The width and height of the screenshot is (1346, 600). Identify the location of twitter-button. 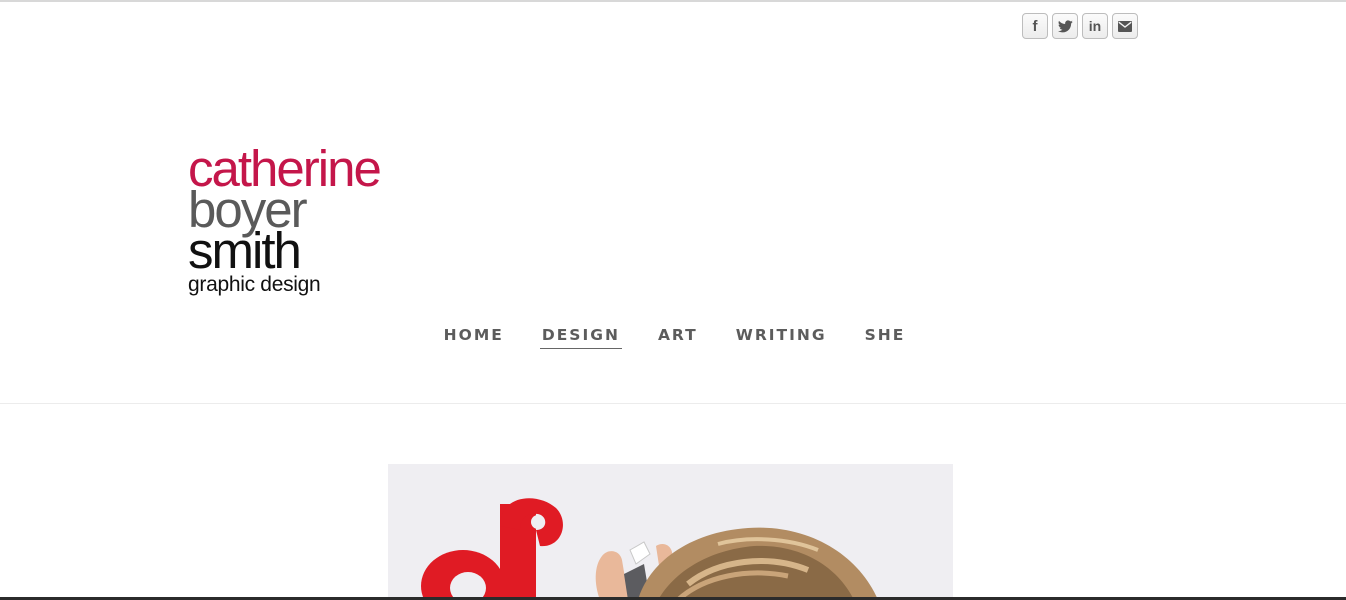
(1065, 26).